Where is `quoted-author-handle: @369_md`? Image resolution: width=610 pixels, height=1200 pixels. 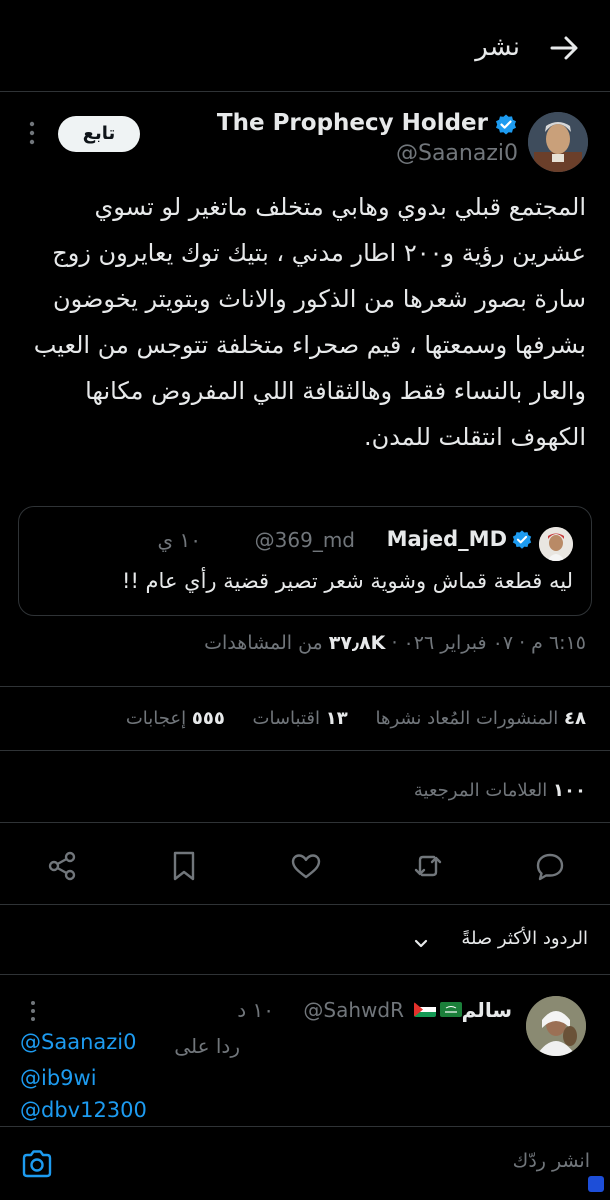
quoted-author-handle: @369_md is located at coordinates (304, 540).